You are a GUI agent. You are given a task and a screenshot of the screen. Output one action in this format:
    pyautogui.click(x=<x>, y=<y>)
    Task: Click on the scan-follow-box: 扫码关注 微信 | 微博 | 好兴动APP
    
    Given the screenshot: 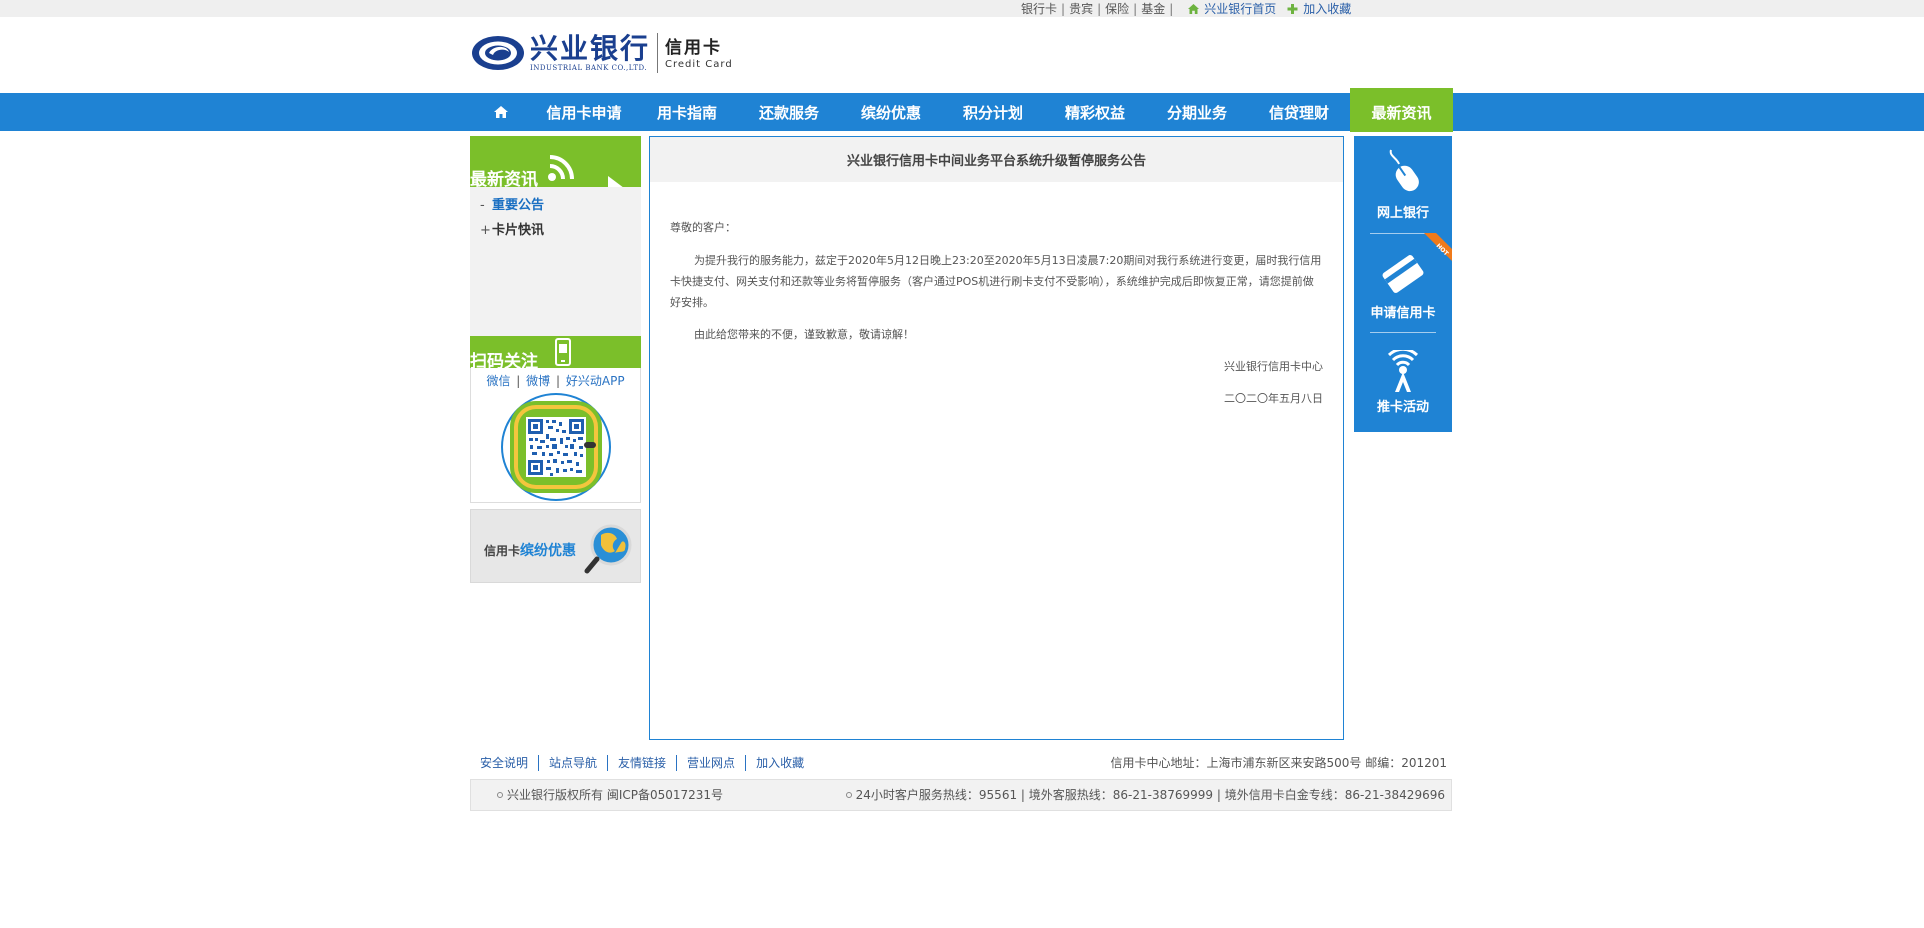 What is the action you would take?
    pyautogui.click(x=555, y=419)
    